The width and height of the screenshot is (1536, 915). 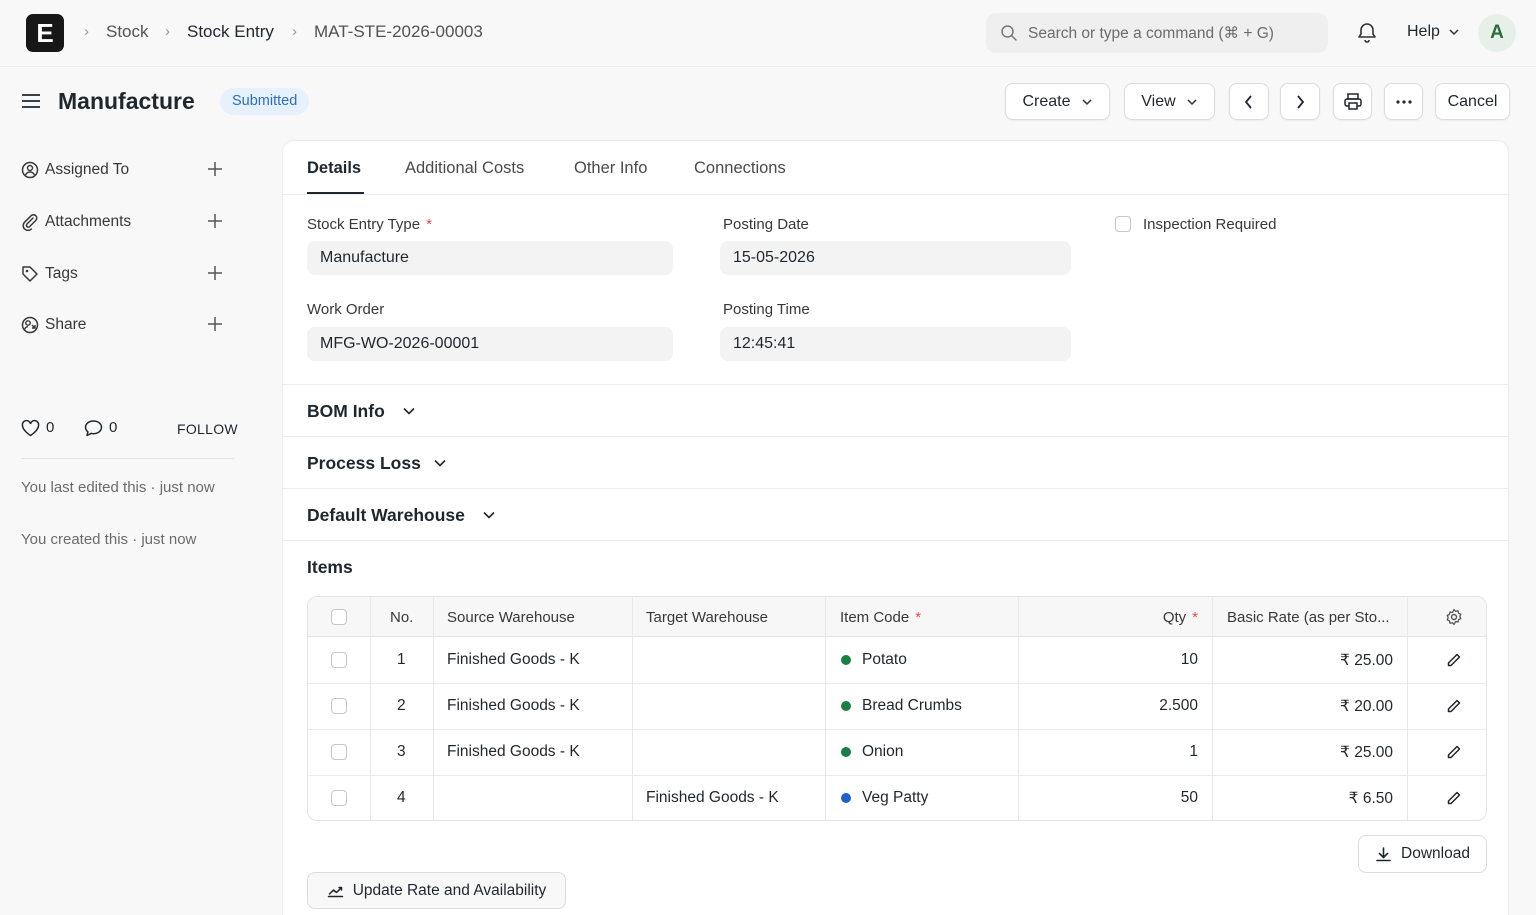 I want to click on tab-other-info: Other Info, so click(x=610, y=168).